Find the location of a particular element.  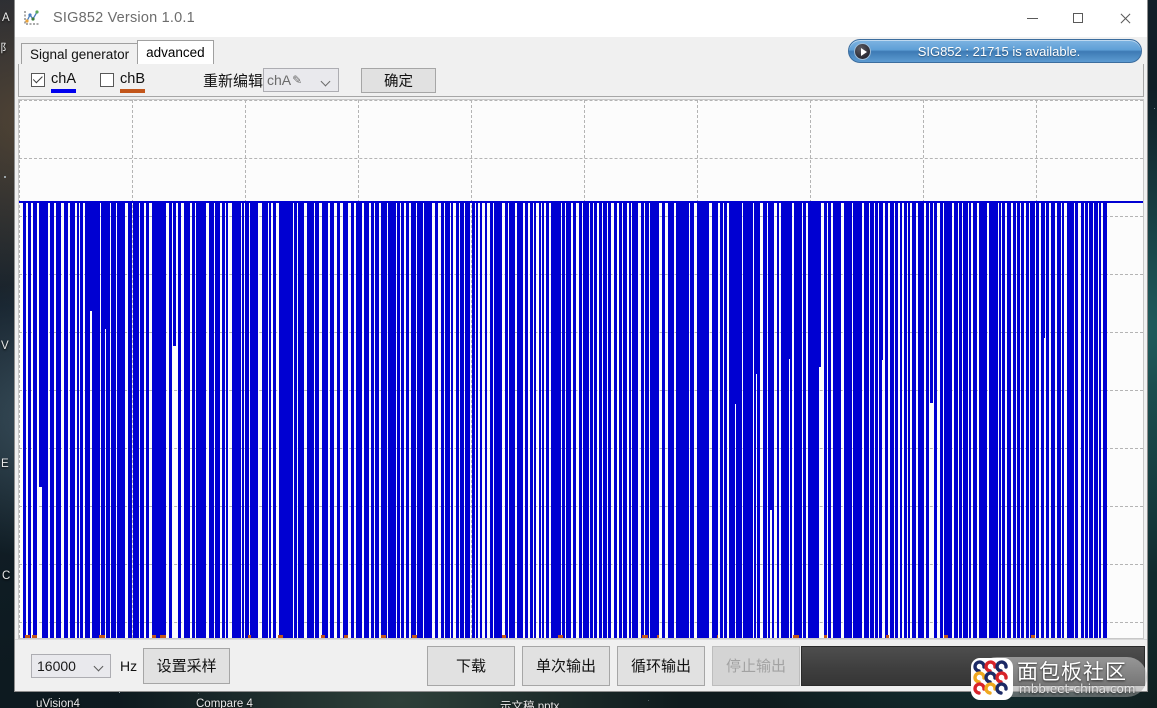

desktop-icon-label: E is located at coordinates (5, 464).